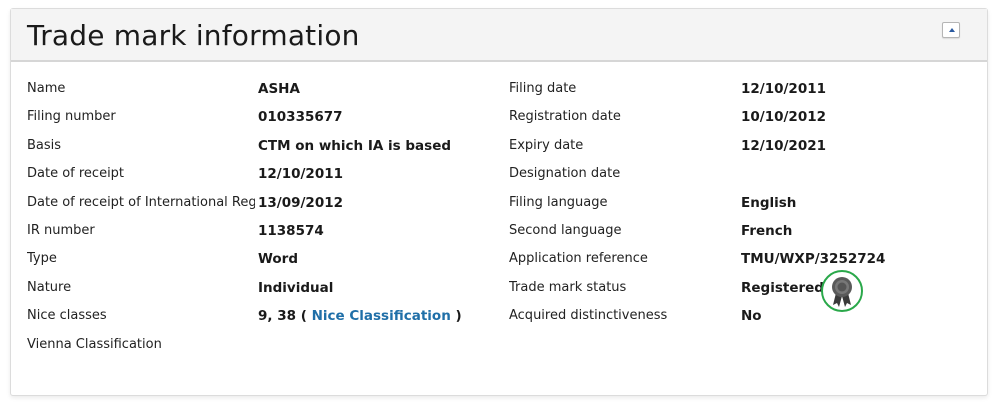  I want to click on field-value: English, so click(769, 202).